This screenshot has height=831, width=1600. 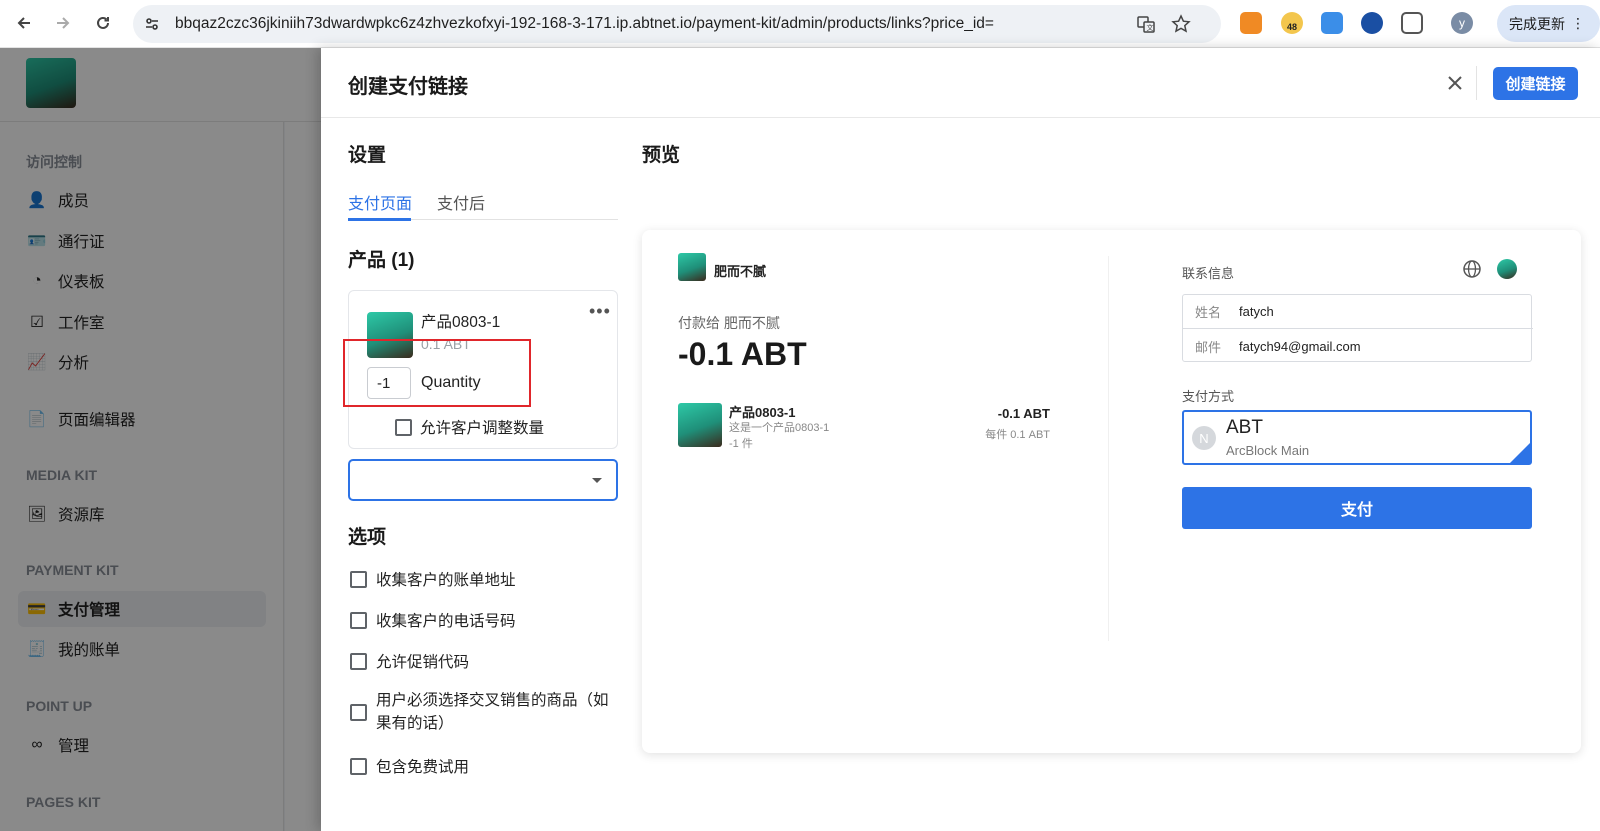 What do you see at coordinates (63, 23) in the screenshot?
I see `forward-icon` at bounding box center [63, 23].